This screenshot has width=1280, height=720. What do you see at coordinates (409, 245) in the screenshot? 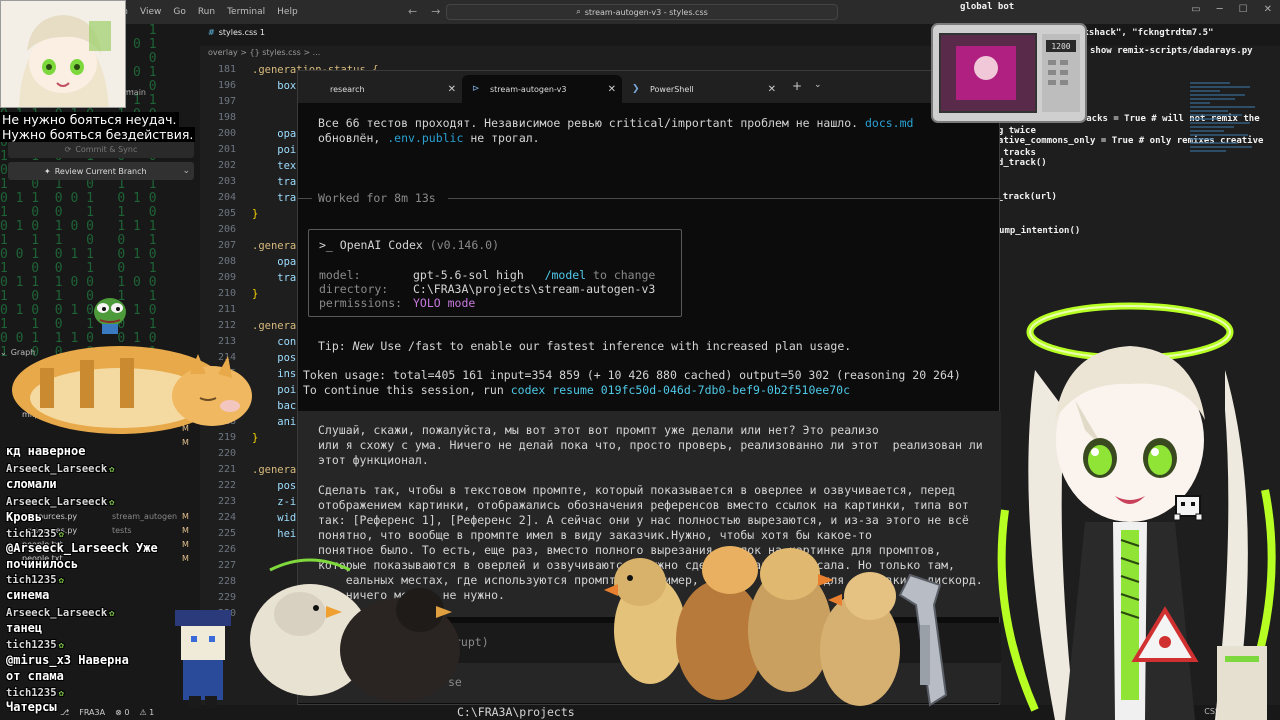
I see `codex-title: >_ OpenAI Codex (v0.146.0)` at bounding box center [409, 245].